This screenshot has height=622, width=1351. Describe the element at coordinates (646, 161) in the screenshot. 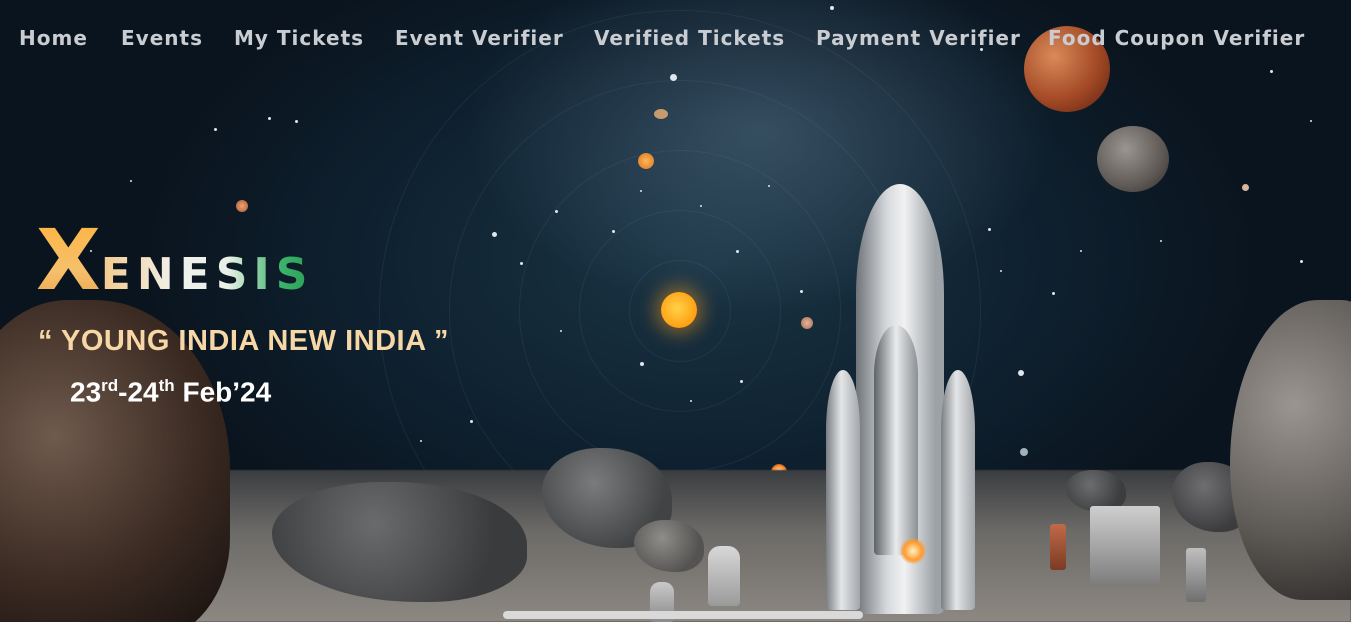

I see `small-planet` at that location.